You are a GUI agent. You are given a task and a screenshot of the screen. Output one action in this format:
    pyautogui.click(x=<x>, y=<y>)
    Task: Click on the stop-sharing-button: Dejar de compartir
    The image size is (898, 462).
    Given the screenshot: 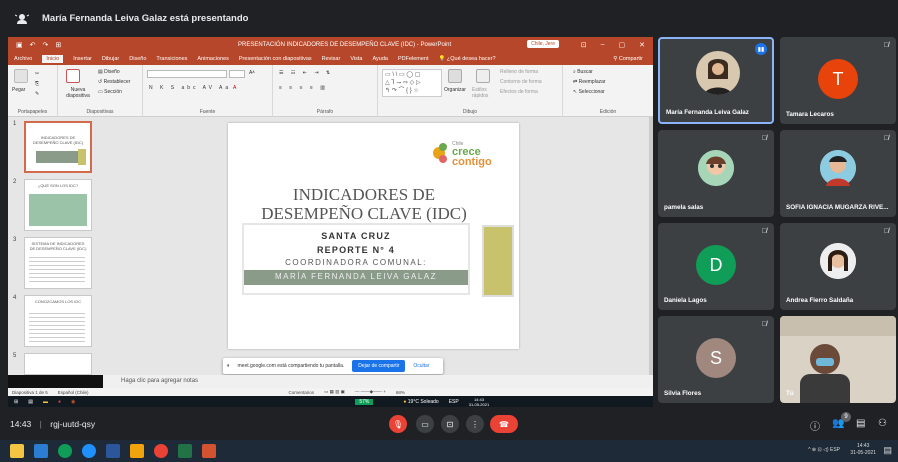 What is the action you would take?
    pyautogui.click(x=379, y=366)
    